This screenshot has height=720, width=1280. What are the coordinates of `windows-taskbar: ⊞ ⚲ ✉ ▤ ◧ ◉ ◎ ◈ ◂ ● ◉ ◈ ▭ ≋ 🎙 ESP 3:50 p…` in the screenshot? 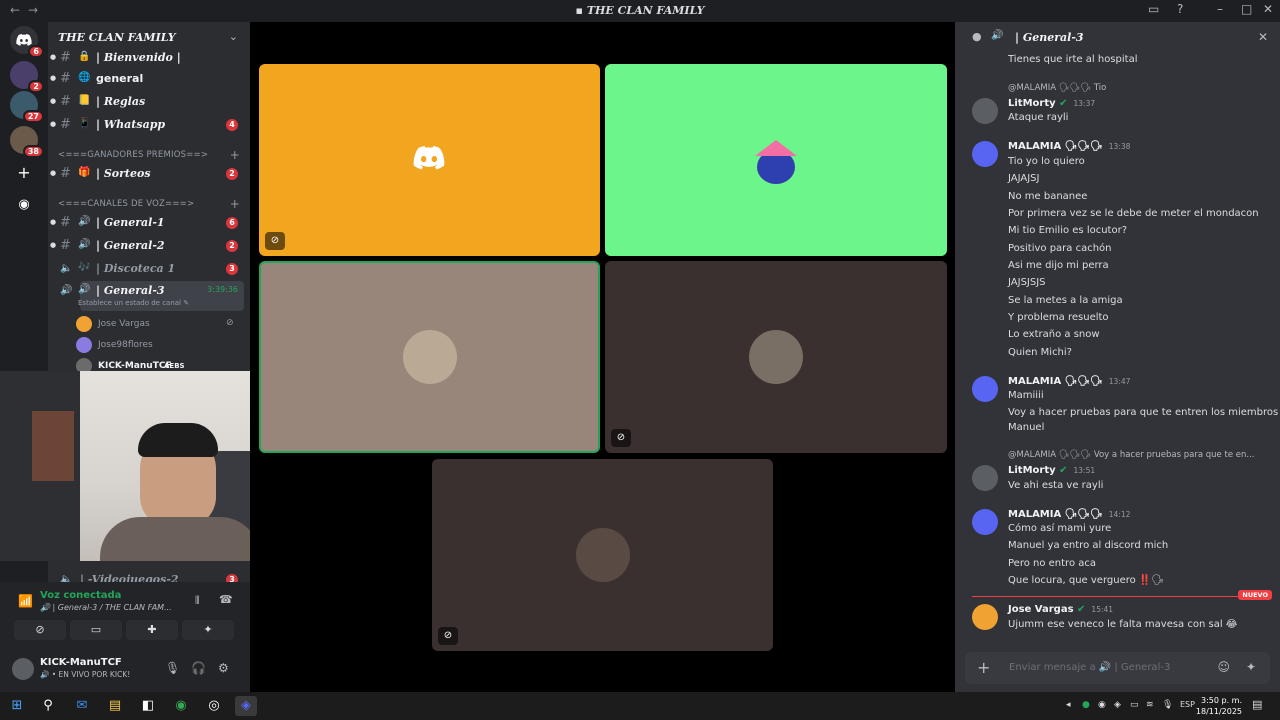 It's located at (640, 706).